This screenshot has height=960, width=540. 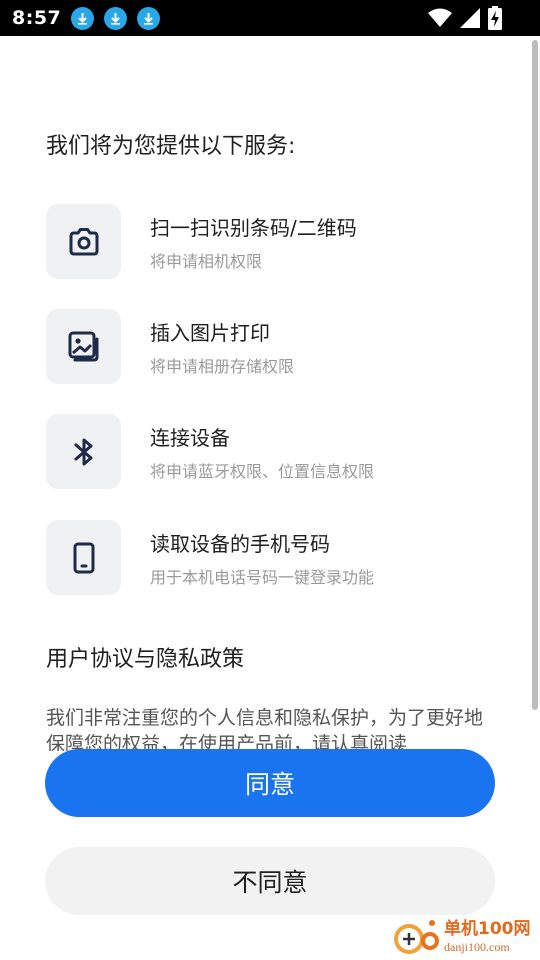 I want to click on scrollbar, so click(x=535, y=375).